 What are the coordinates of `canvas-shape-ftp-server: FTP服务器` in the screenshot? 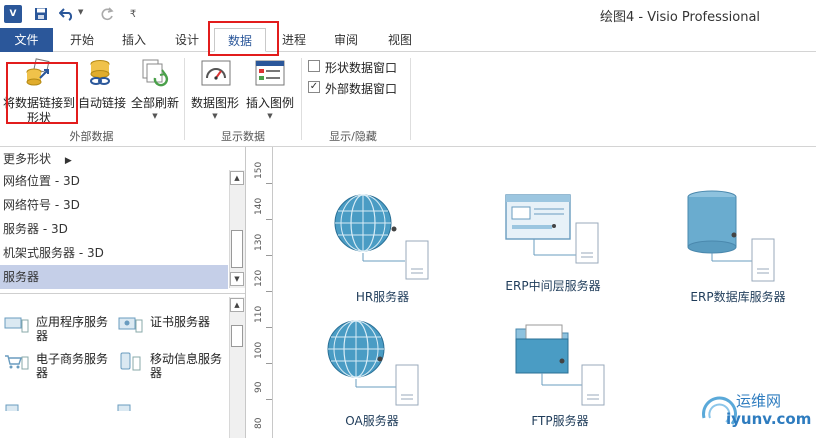 It's located at (565, 378).